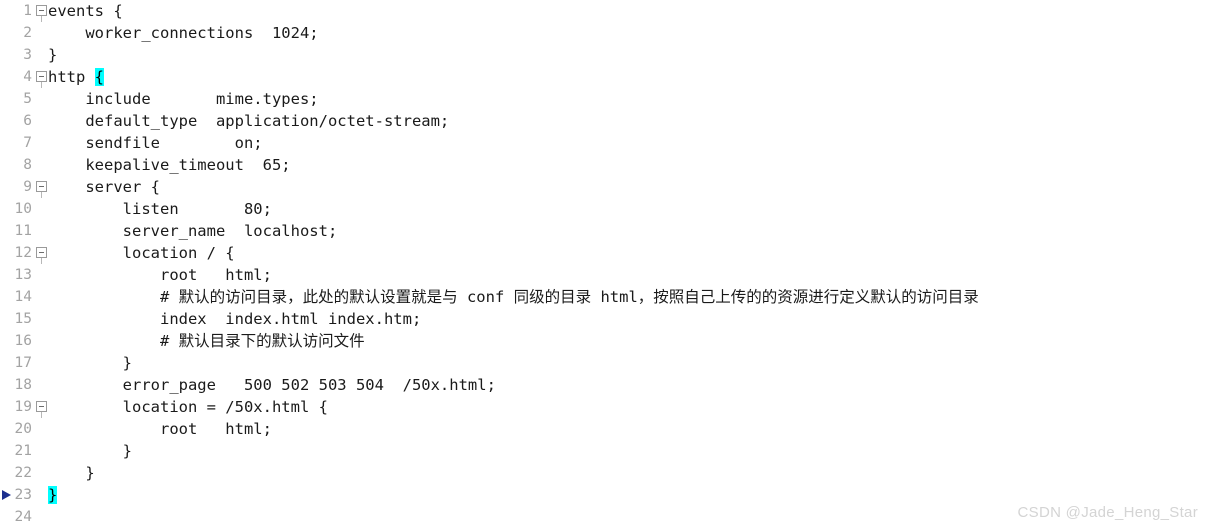 This screenshot has width=1212, height=528. I want to click on code-line: 4 http {, so click(606, 77).